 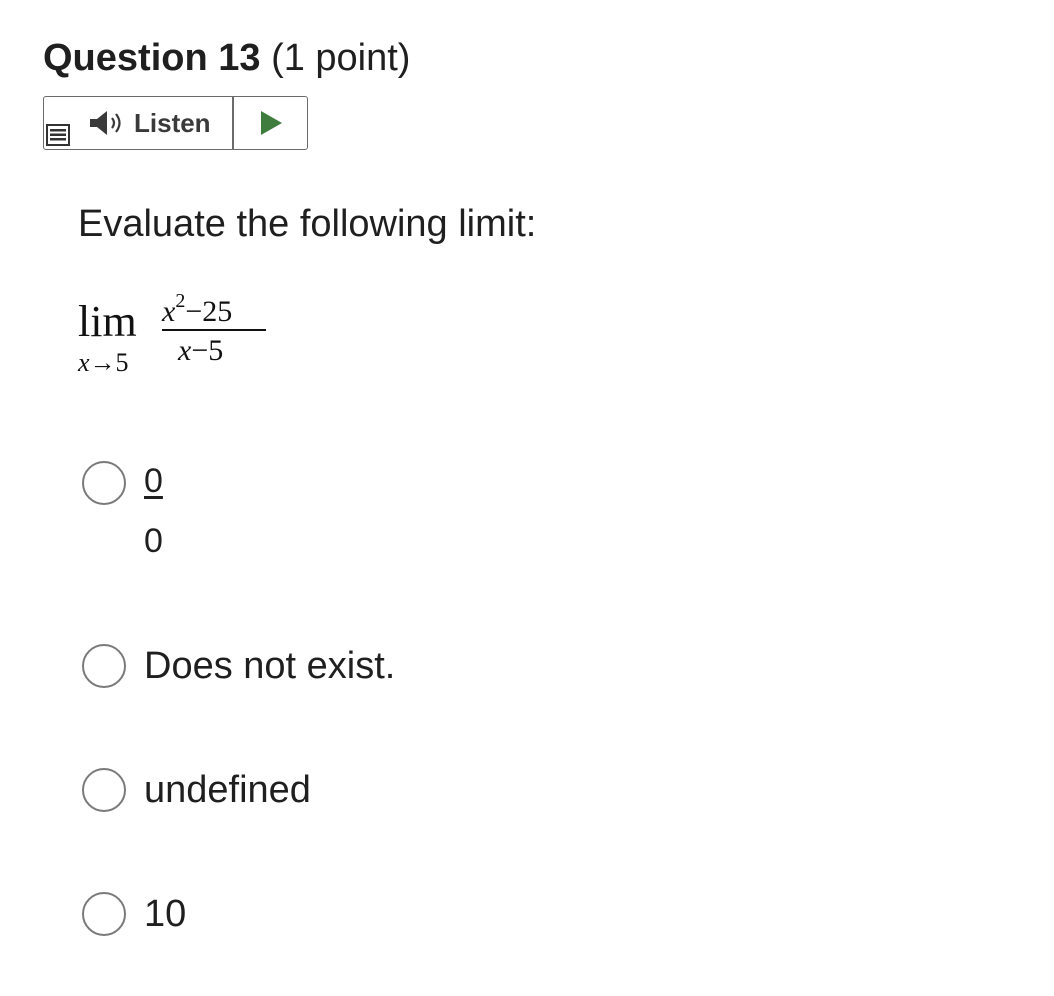 I want to click on option-label: Does not exist., so click(x=270, y=666).